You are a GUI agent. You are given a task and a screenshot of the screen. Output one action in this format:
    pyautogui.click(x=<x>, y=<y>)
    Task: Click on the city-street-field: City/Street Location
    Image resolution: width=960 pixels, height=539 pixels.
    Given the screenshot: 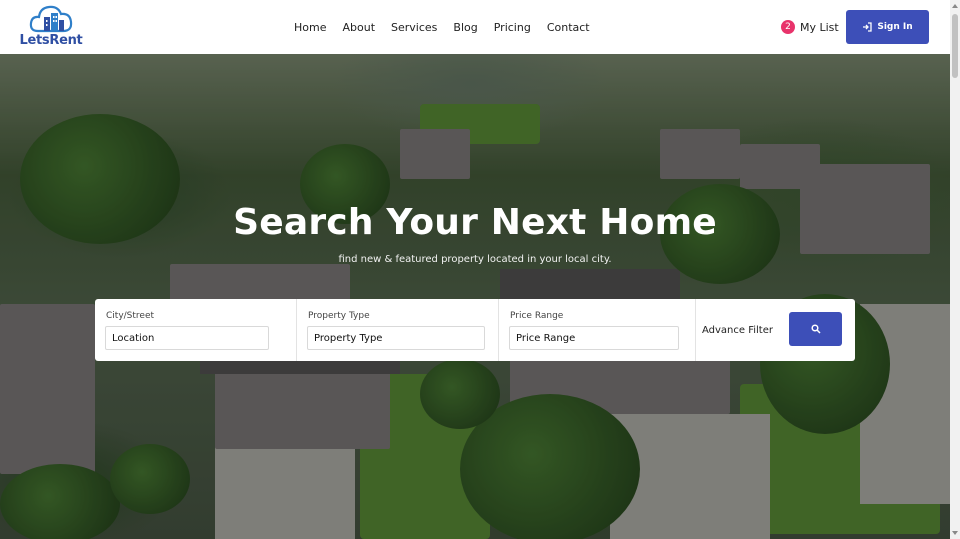 What is the action you would take?
    pyautogui.click(x=196, y=330)
    